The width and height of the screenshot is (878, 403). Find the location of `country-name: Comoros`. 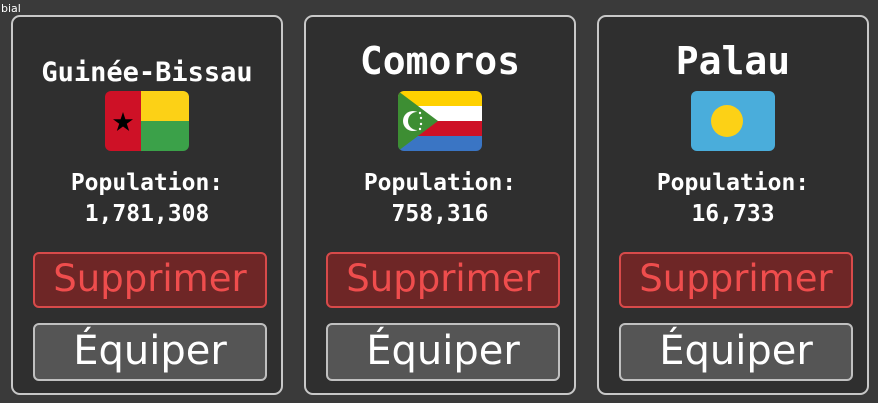

country-name: Comoros is located at coordinates (440, 61).